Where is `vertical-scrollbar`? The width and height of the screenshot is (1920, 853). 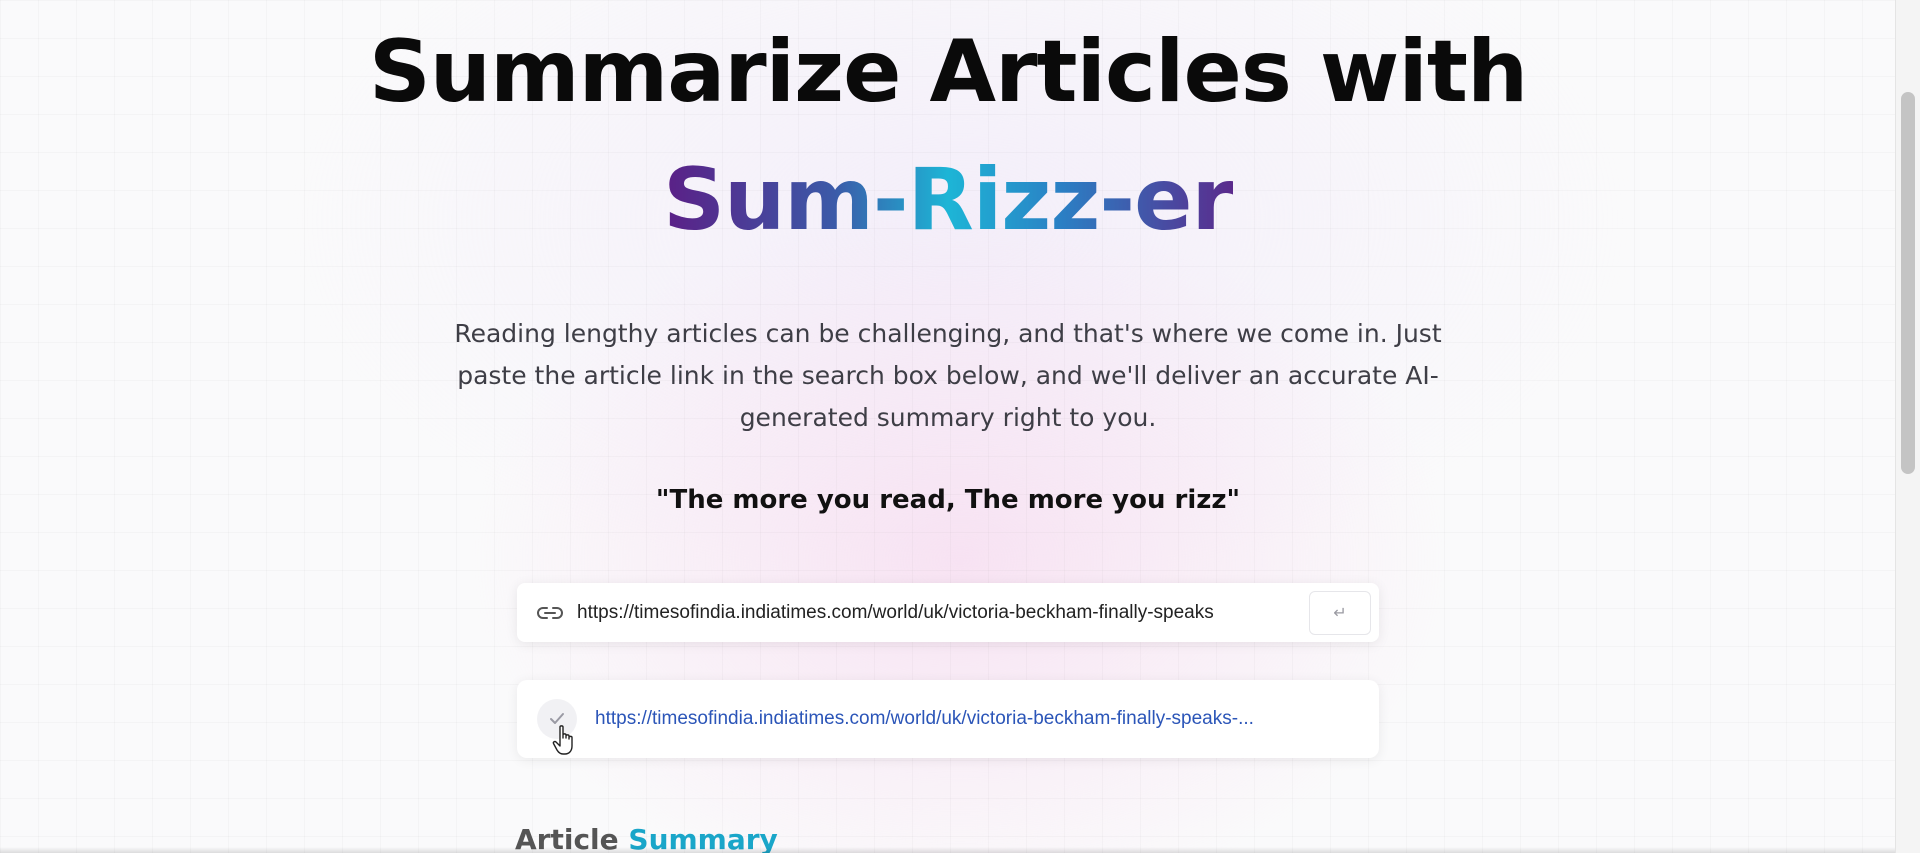
vertical-scrollbar is located at coordinates (1907, 426).